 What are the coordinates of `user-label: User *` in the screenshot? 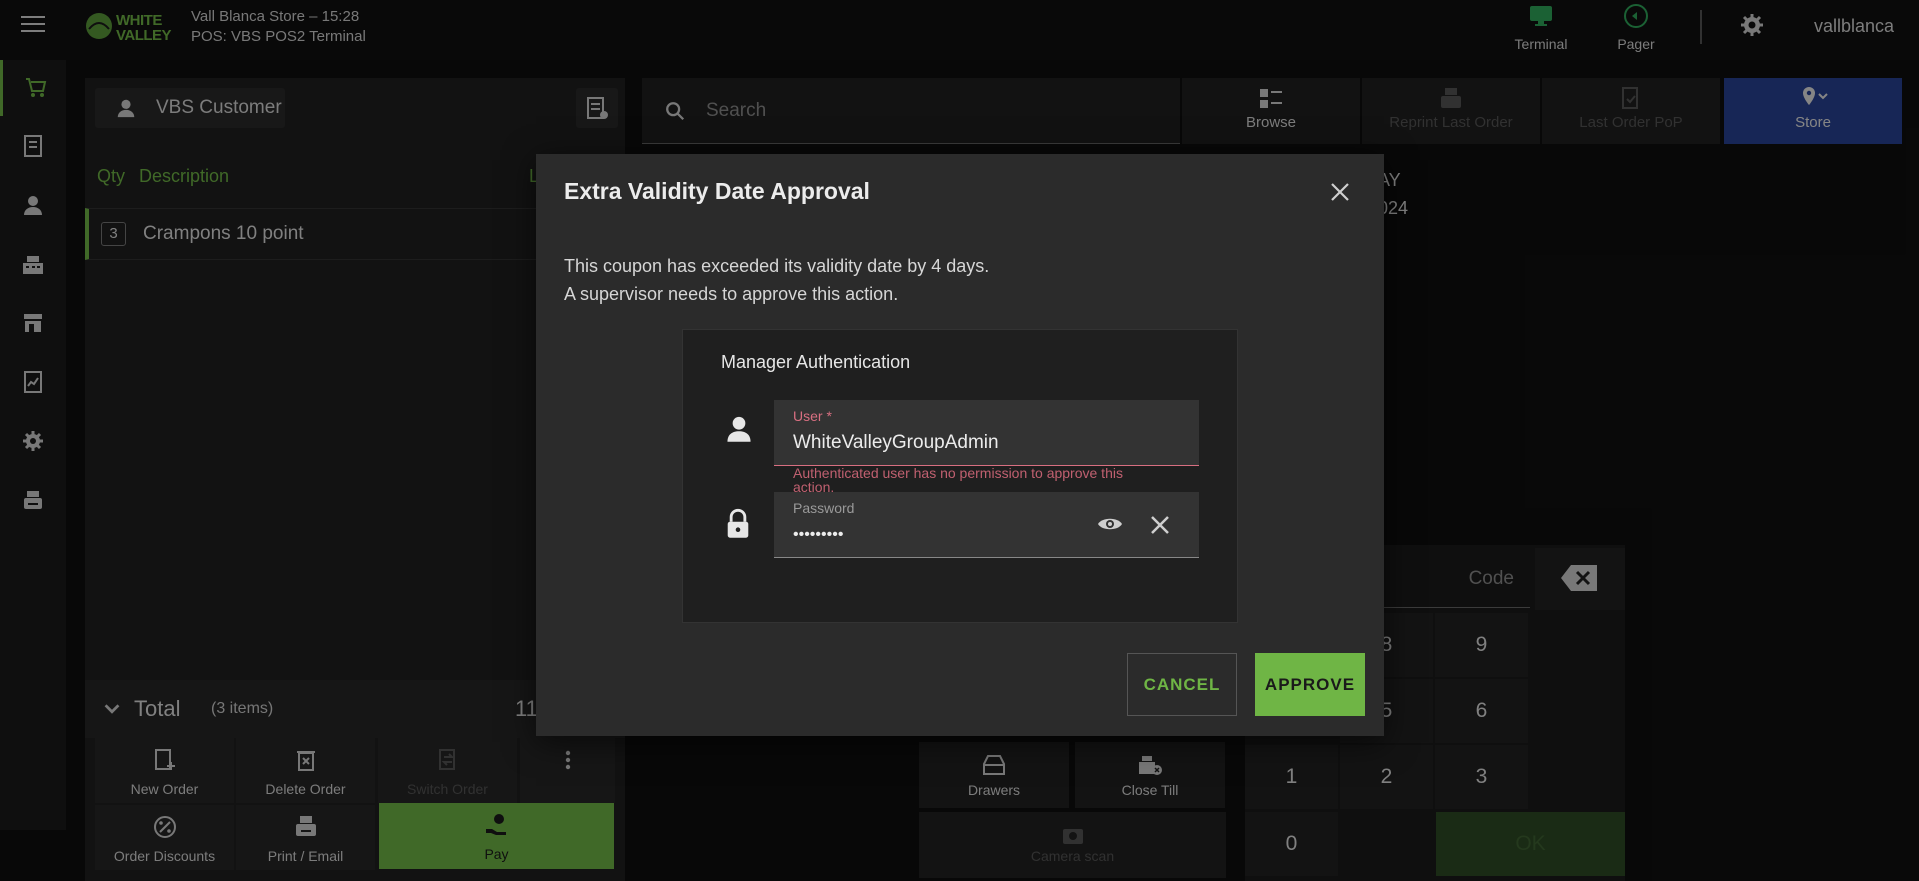 It's located at (812, 416).